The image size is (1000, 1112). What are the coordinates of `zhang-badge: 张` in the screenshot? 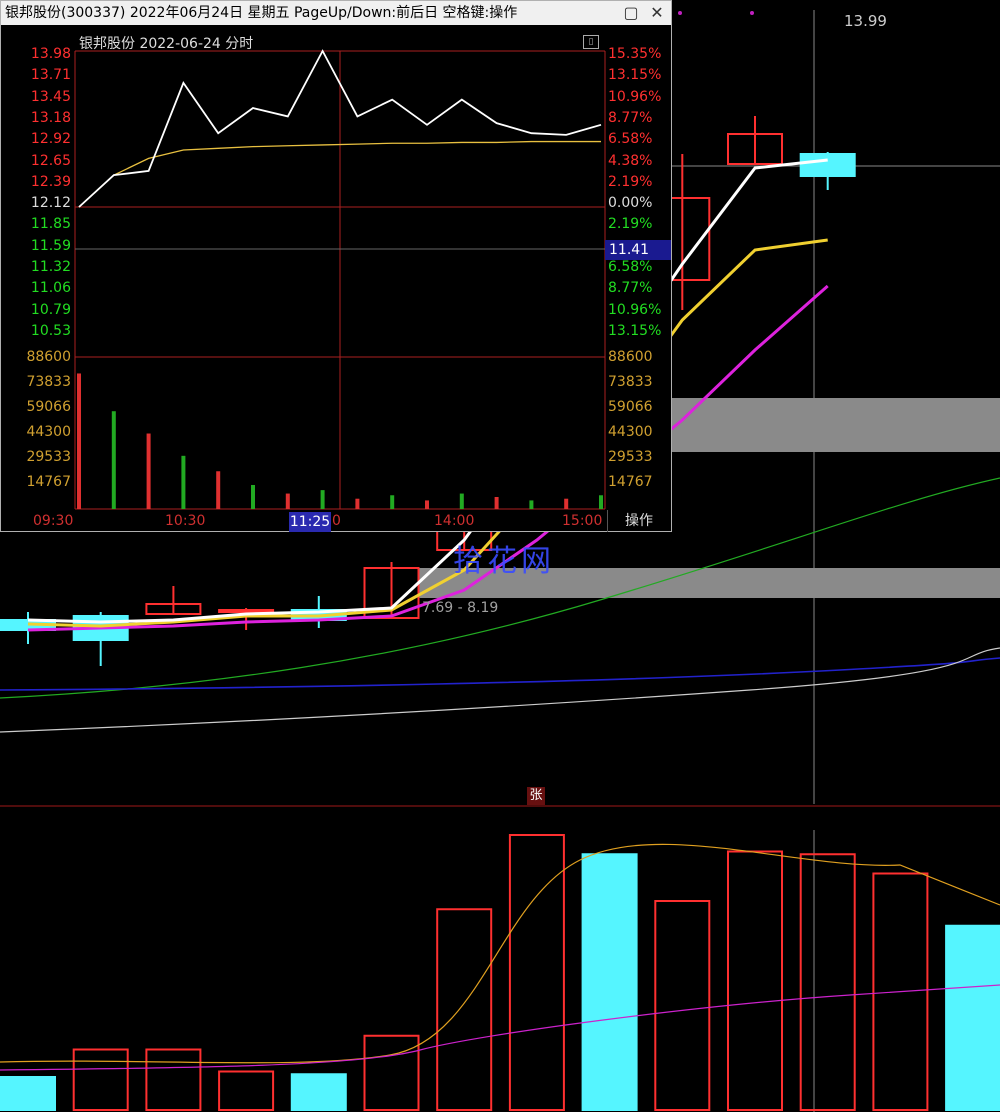 It's located at (536, 796).